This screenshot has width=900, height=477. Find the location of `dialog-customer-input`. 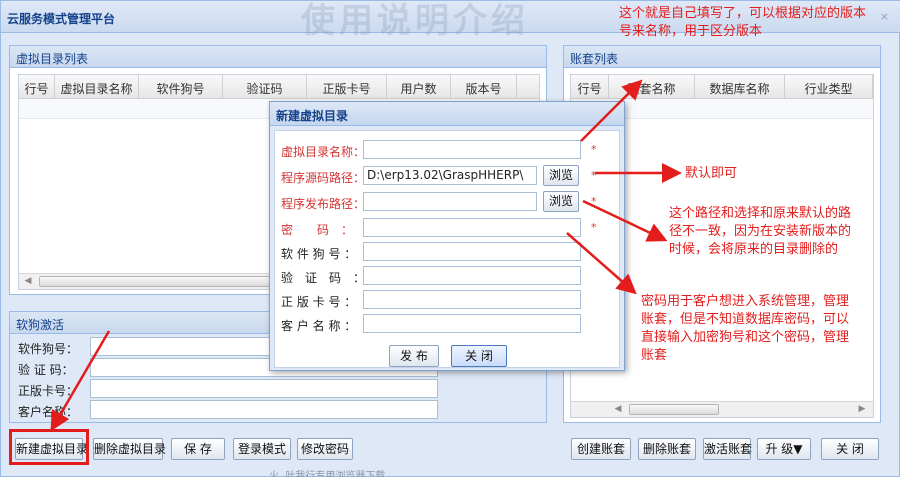

dialog-customer-input is located at coordinates (472, 323).